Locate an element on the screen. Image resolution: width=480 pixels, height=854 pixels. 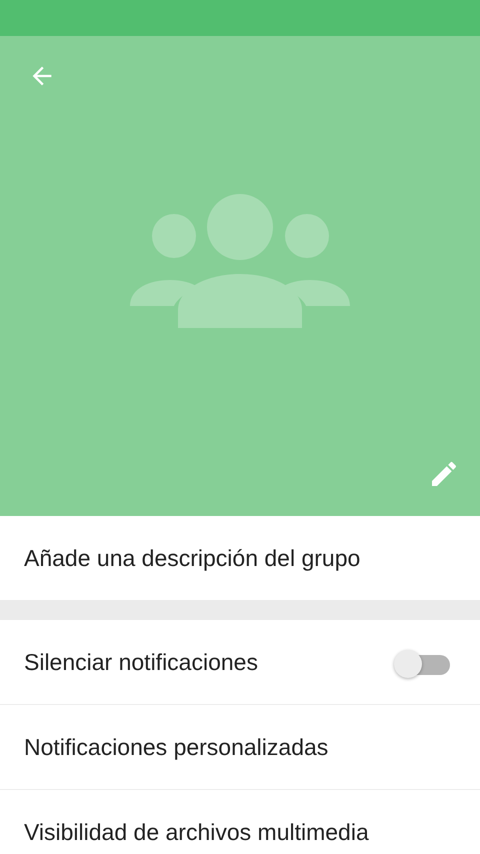
settings-item: Silenciar notificaciones is located at coordinates (240, 662).